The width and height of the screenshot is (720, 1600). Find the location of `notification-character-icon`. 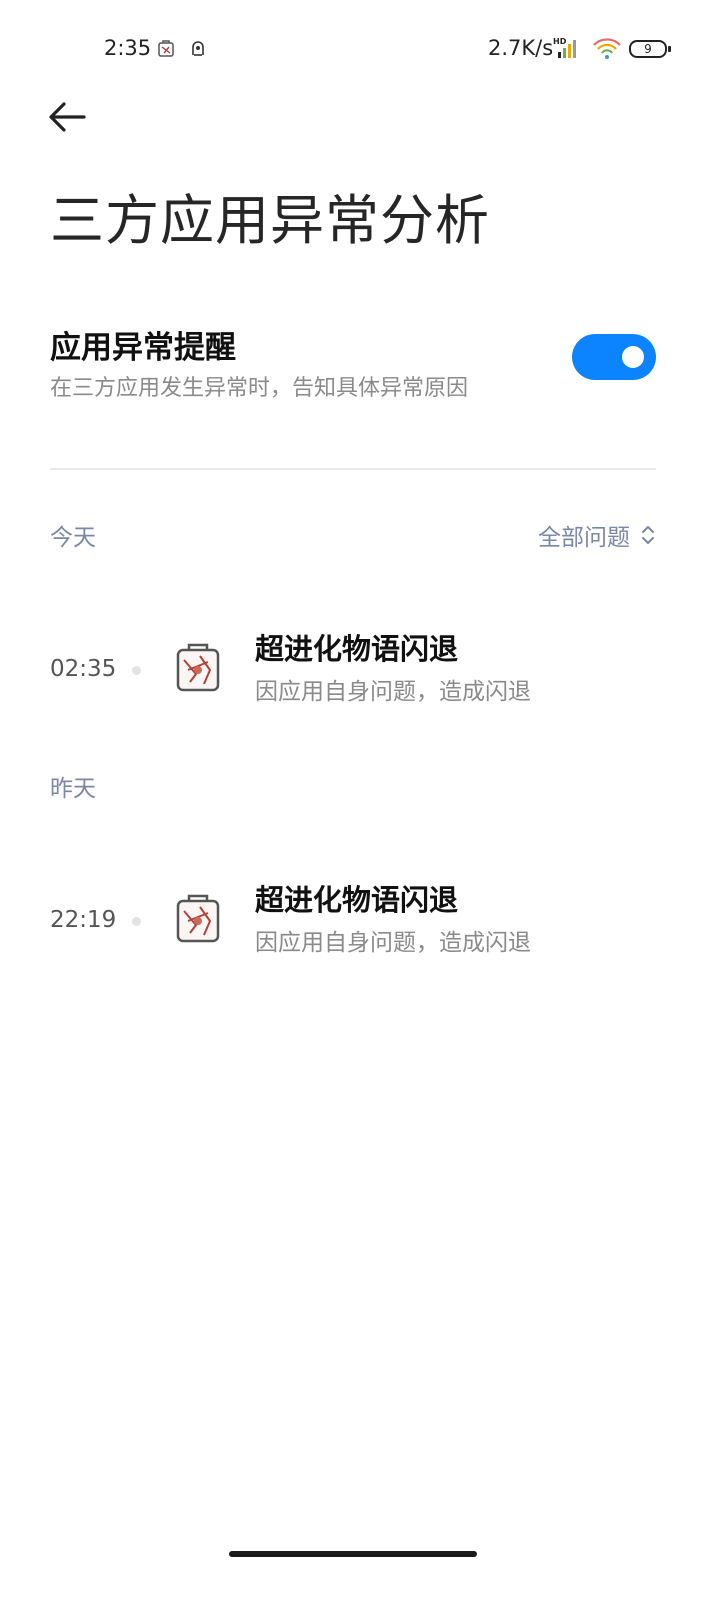

notification-character-icon is located at coordinates (198, 48).